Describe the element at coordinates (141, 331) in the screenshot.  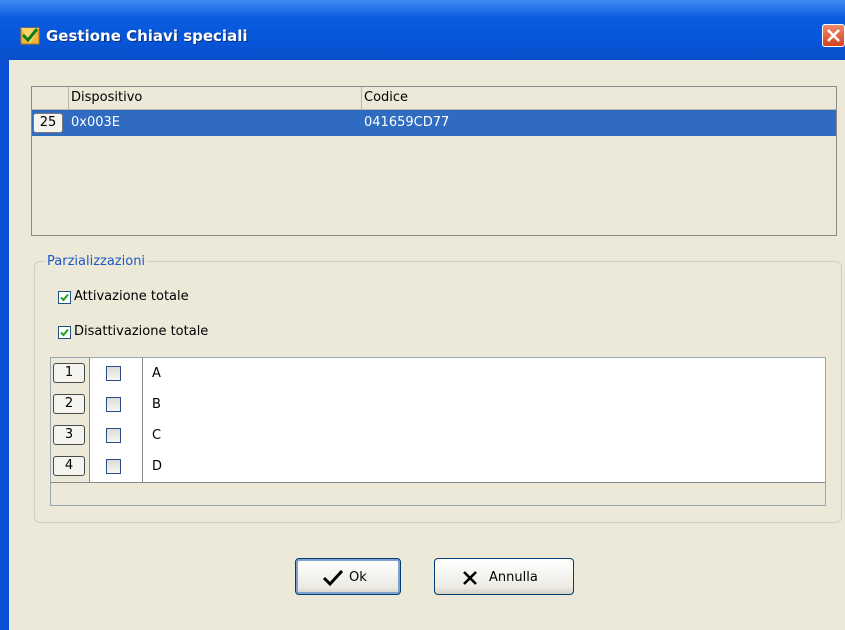
I see `checkbox-label: Disattivazione totale` at that location.